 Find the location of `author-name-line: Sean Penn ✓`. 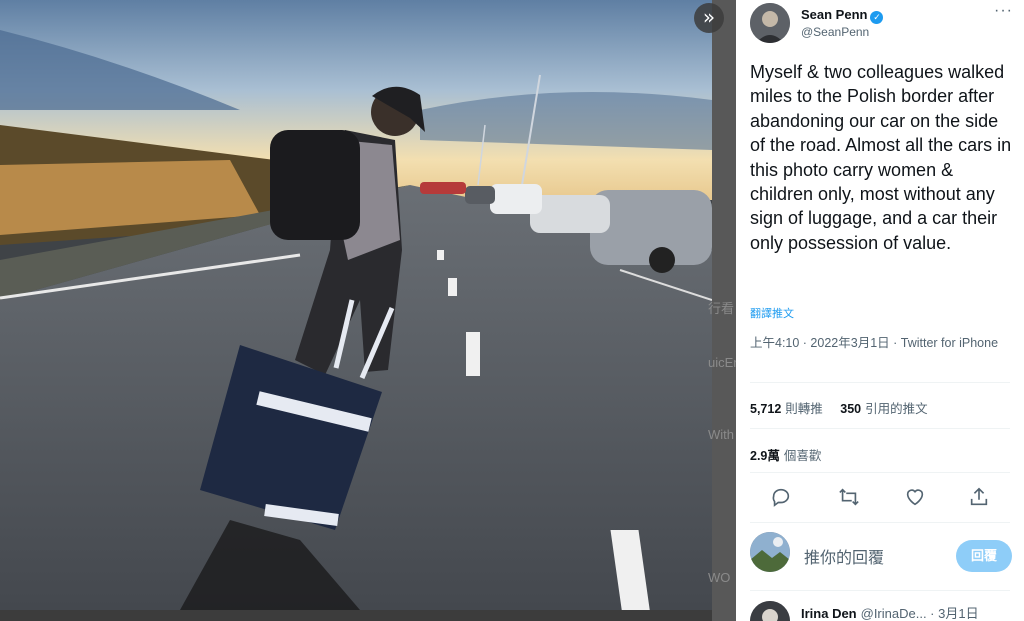

author-name-line: Sean Penn ✓ is located at coordinates (842, 15).